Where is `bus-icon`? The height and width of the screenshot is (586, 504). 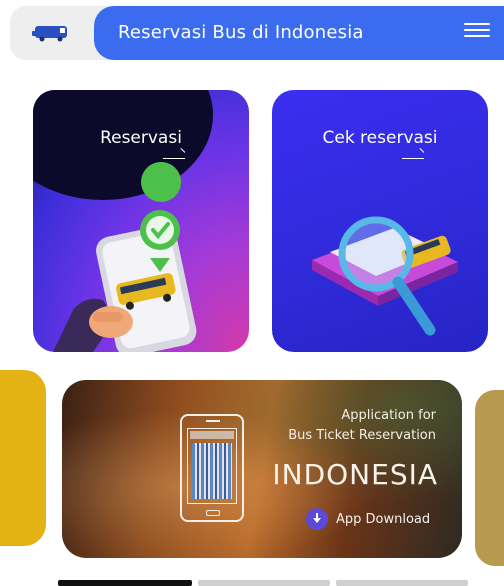
bus-icon is located at coordinates (49, 34).